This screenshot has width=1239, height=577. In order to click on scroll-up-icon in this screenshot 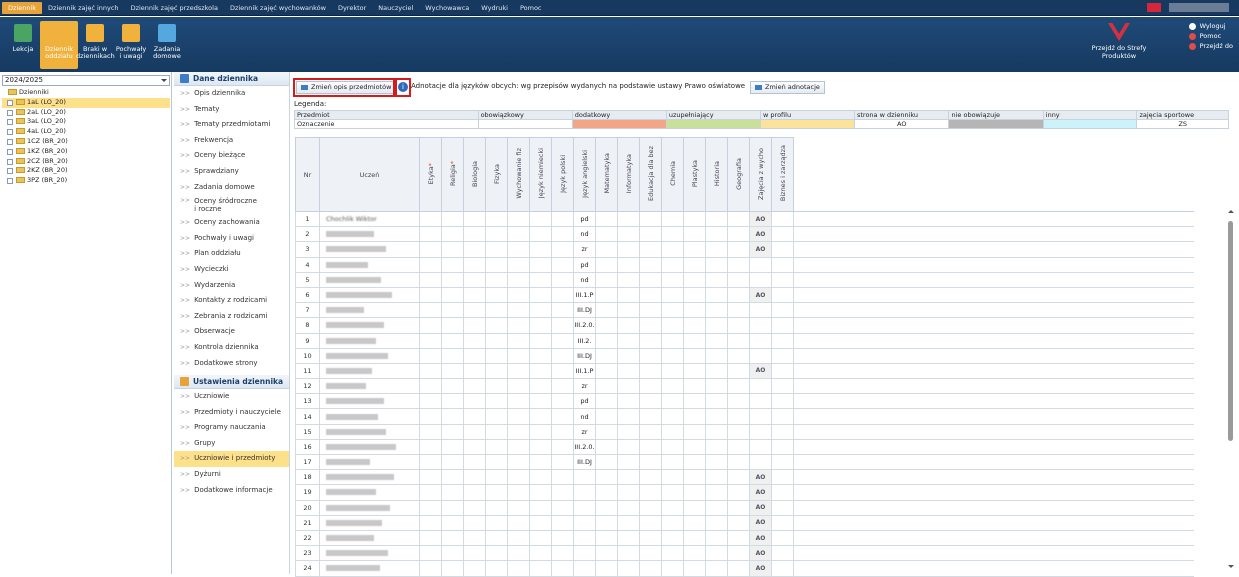, I will do `click(1231, 210)`.